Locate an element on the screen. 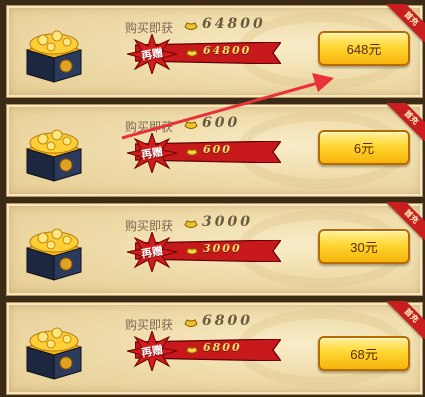 The image size is (425, 397). bonus-amount: 64800 is located at coordinates (227, 50).